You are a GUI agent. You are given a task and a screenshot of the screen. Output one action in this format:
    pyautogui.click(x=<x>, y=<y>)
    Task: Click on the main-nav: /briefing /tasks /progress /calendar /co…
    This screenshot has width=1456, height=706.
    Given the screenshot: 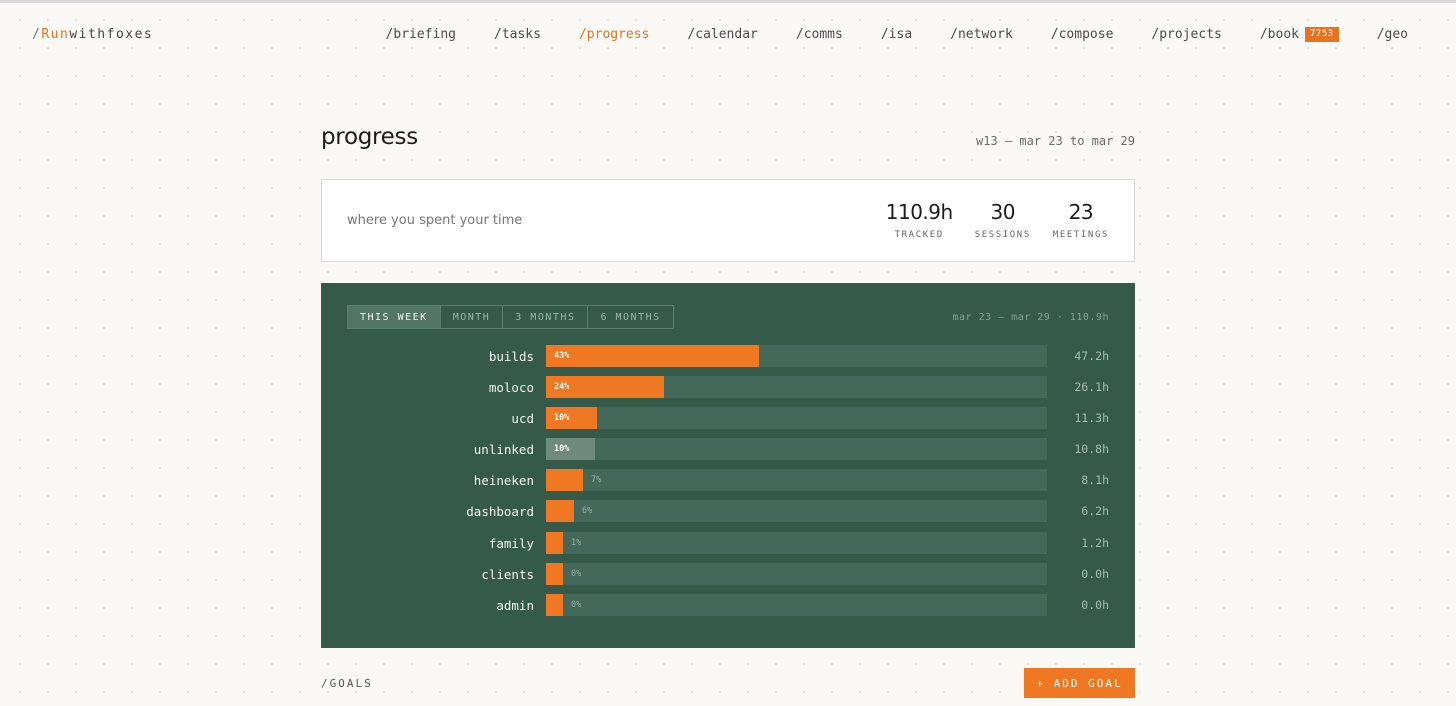 What is the action you would take?
    pyautogui.click(x=897, y=34)
    